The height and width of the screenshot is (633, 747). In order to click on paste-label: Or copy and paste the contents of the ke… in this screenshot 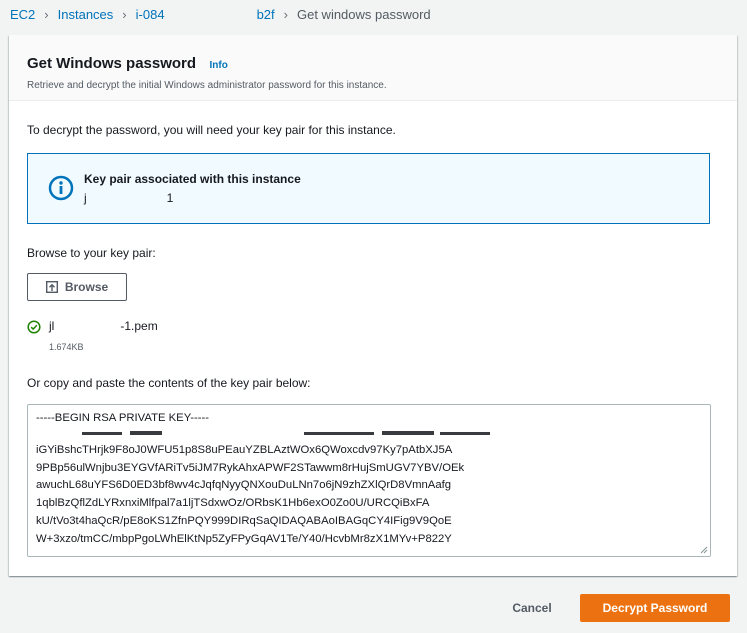, I will do `click(169, 383)`.